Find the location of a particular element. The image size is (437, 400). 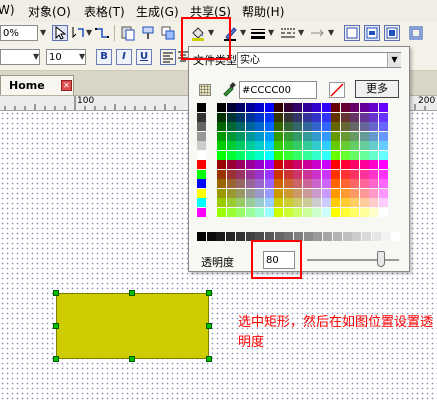

connector-icon is located at coordinates (78, 33).